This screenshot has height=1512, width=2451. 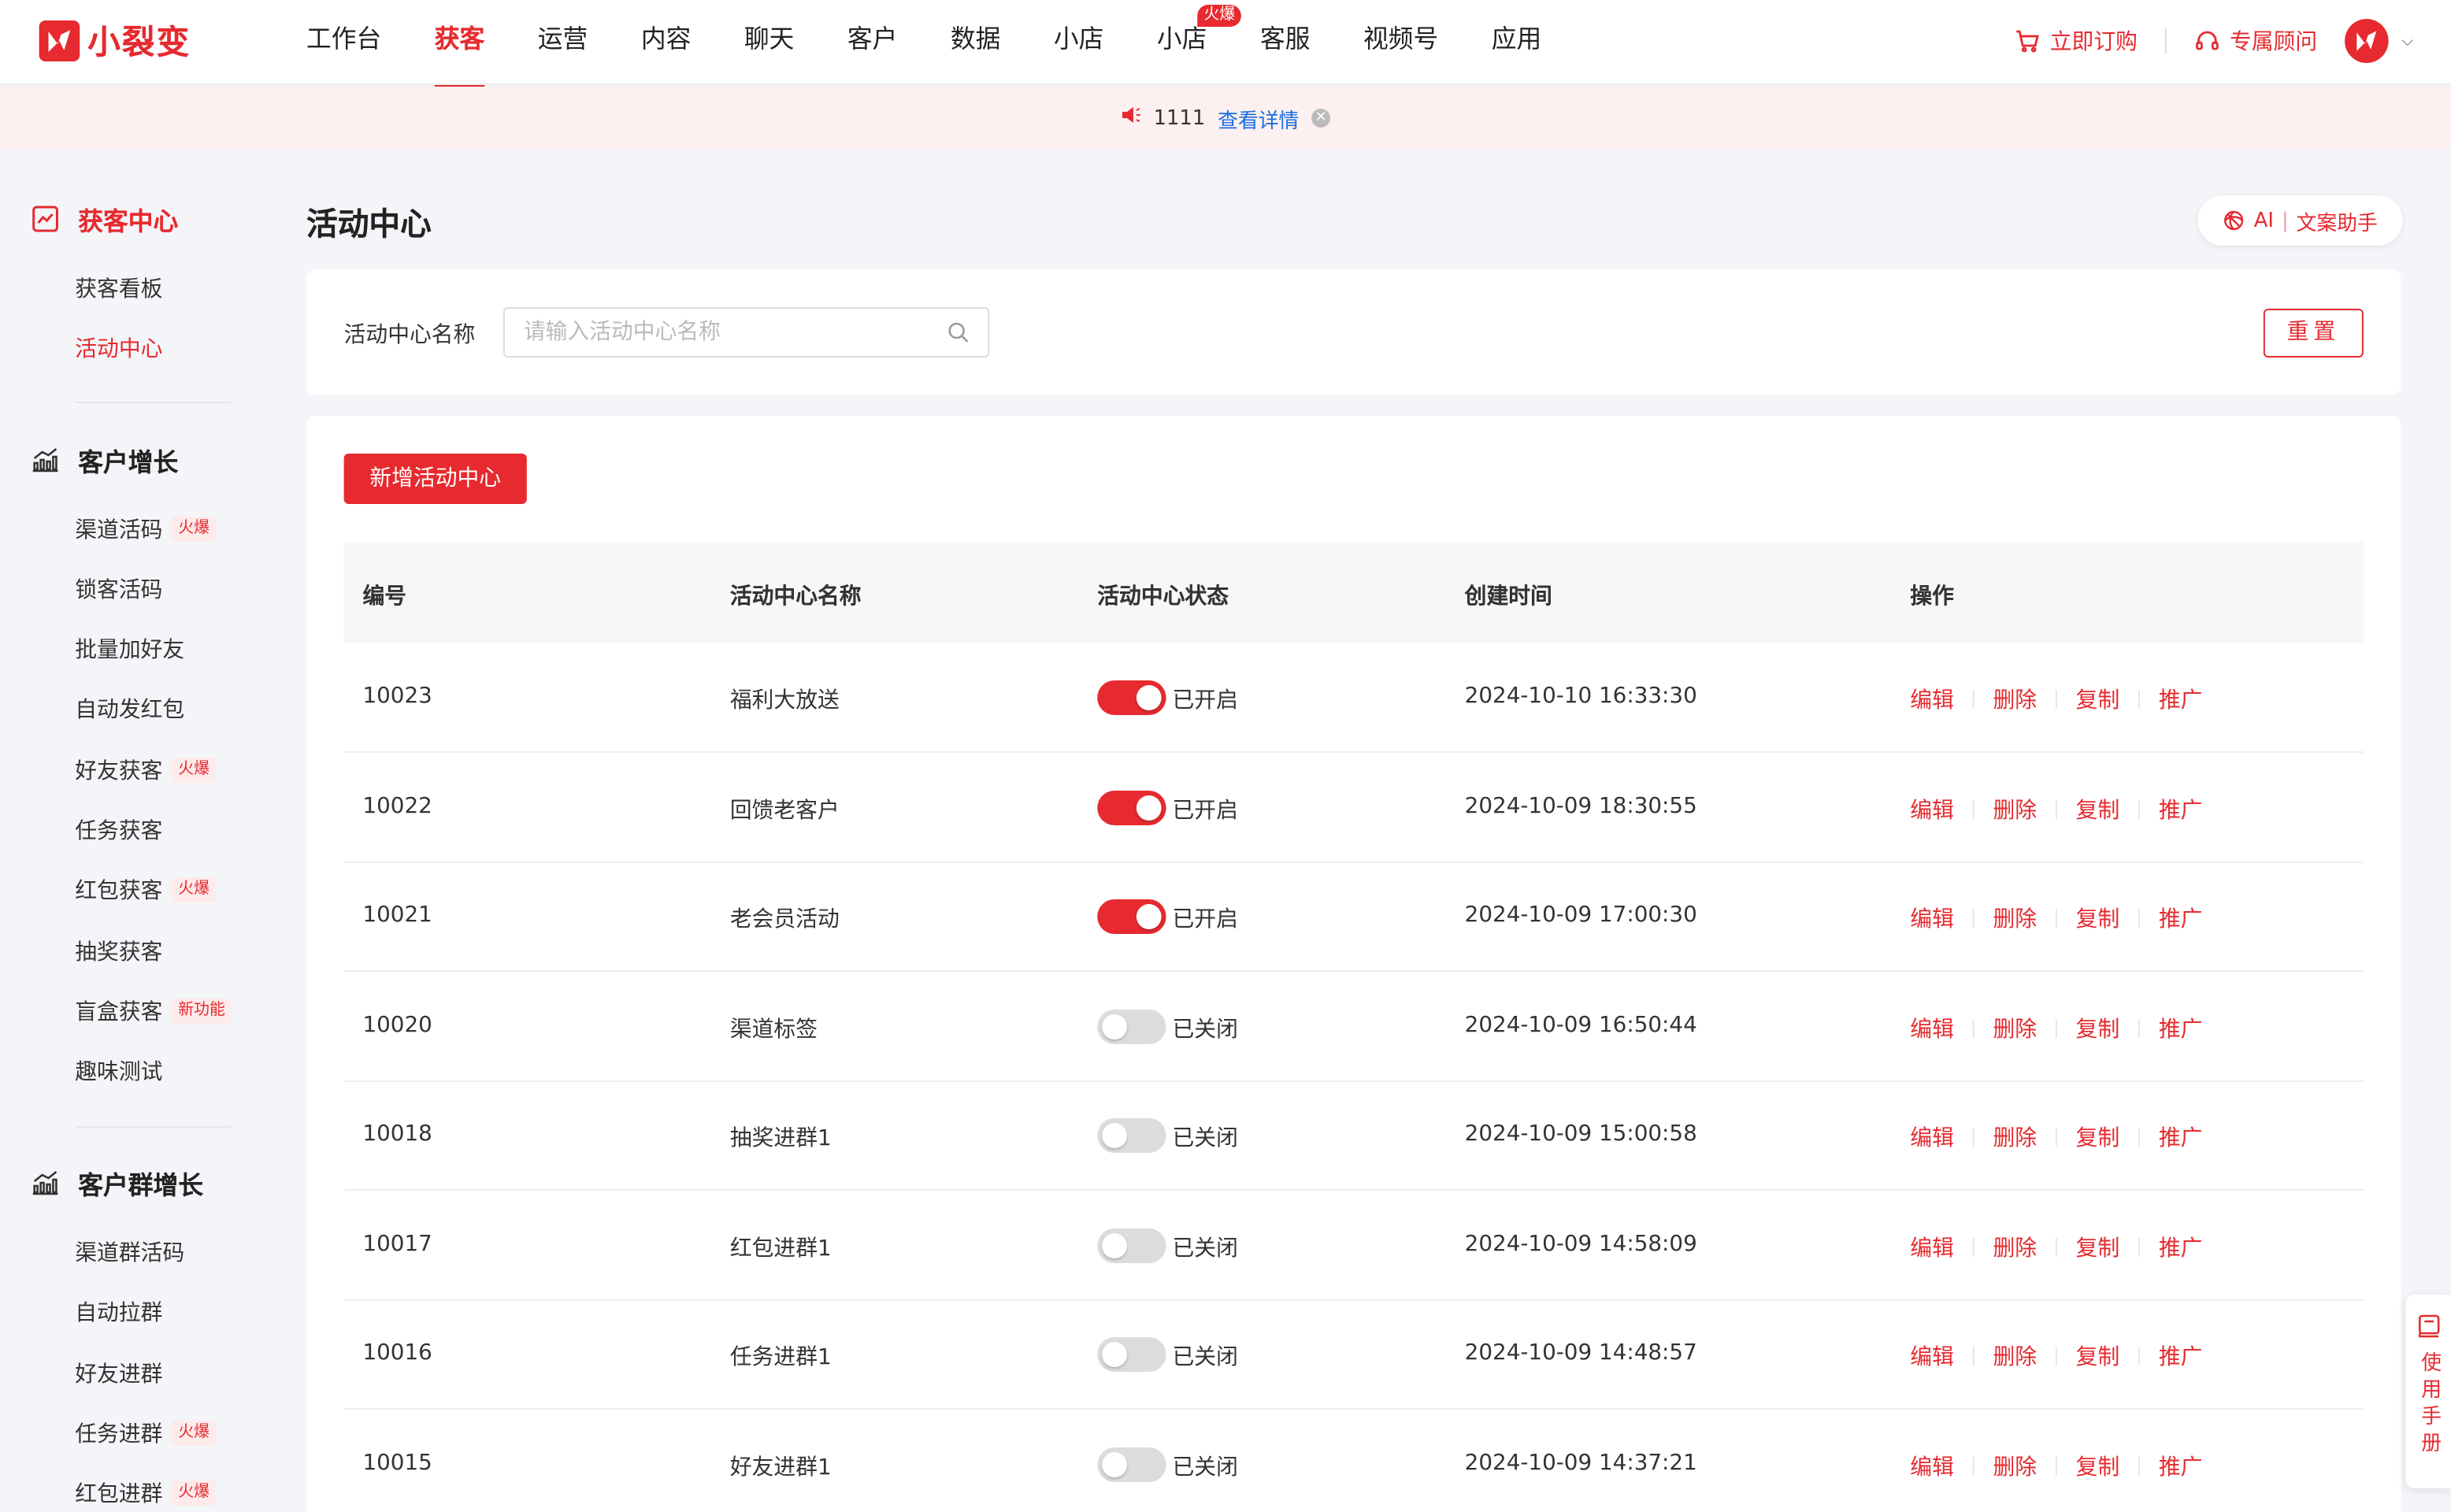 I want to click on filter-label: 活动中心名称, so click(x=410, y=335).